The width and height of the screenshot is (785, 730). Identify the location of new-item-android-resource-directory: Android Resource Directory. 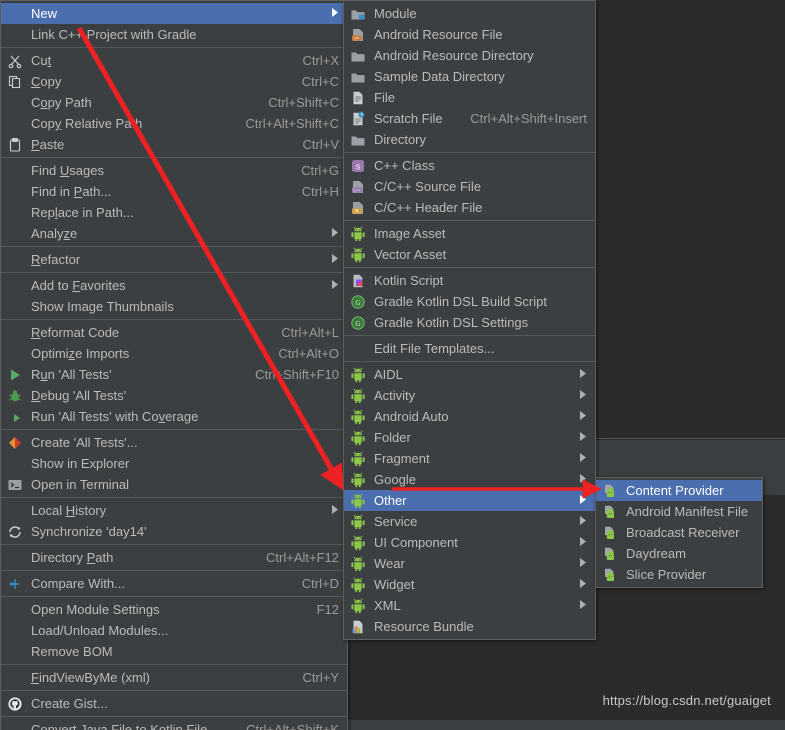
(469, 55).